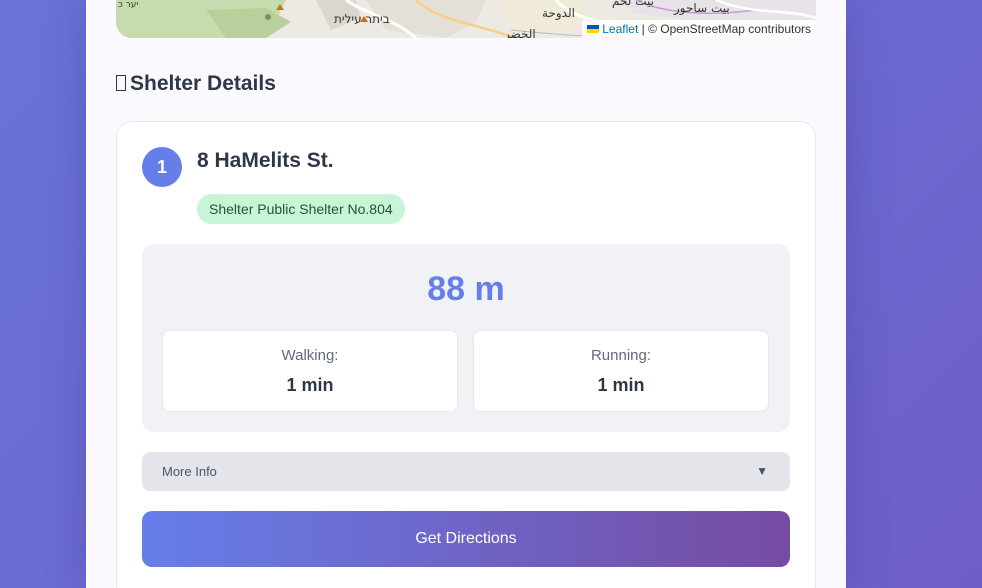  Describe the element at coordinates (162, 167) in the screenshot. I see `shelter-index-badge: 1` at that location.